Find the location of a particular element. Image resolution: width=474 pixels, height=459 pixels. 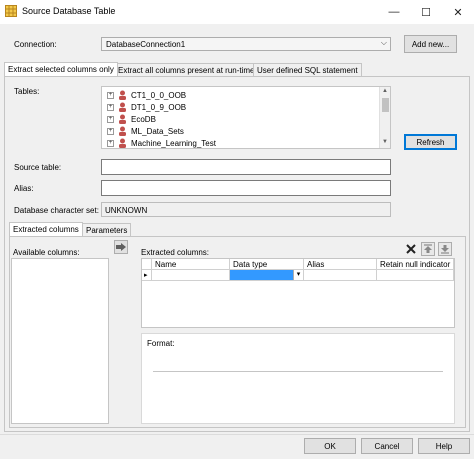

cell-retain-null is located at coordinates (415, 275).